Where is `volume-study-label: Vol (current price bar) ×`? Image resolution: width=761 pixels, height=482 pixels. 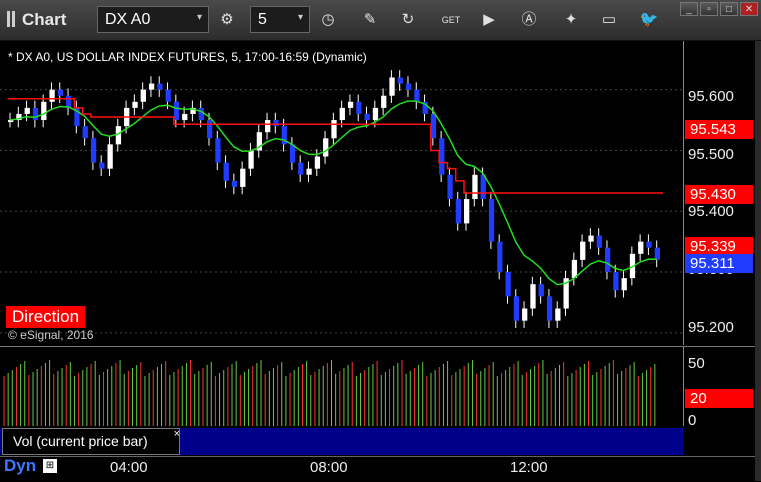 volume-study-label: Vol (current price bar) × is located at coordinates (91, 441).